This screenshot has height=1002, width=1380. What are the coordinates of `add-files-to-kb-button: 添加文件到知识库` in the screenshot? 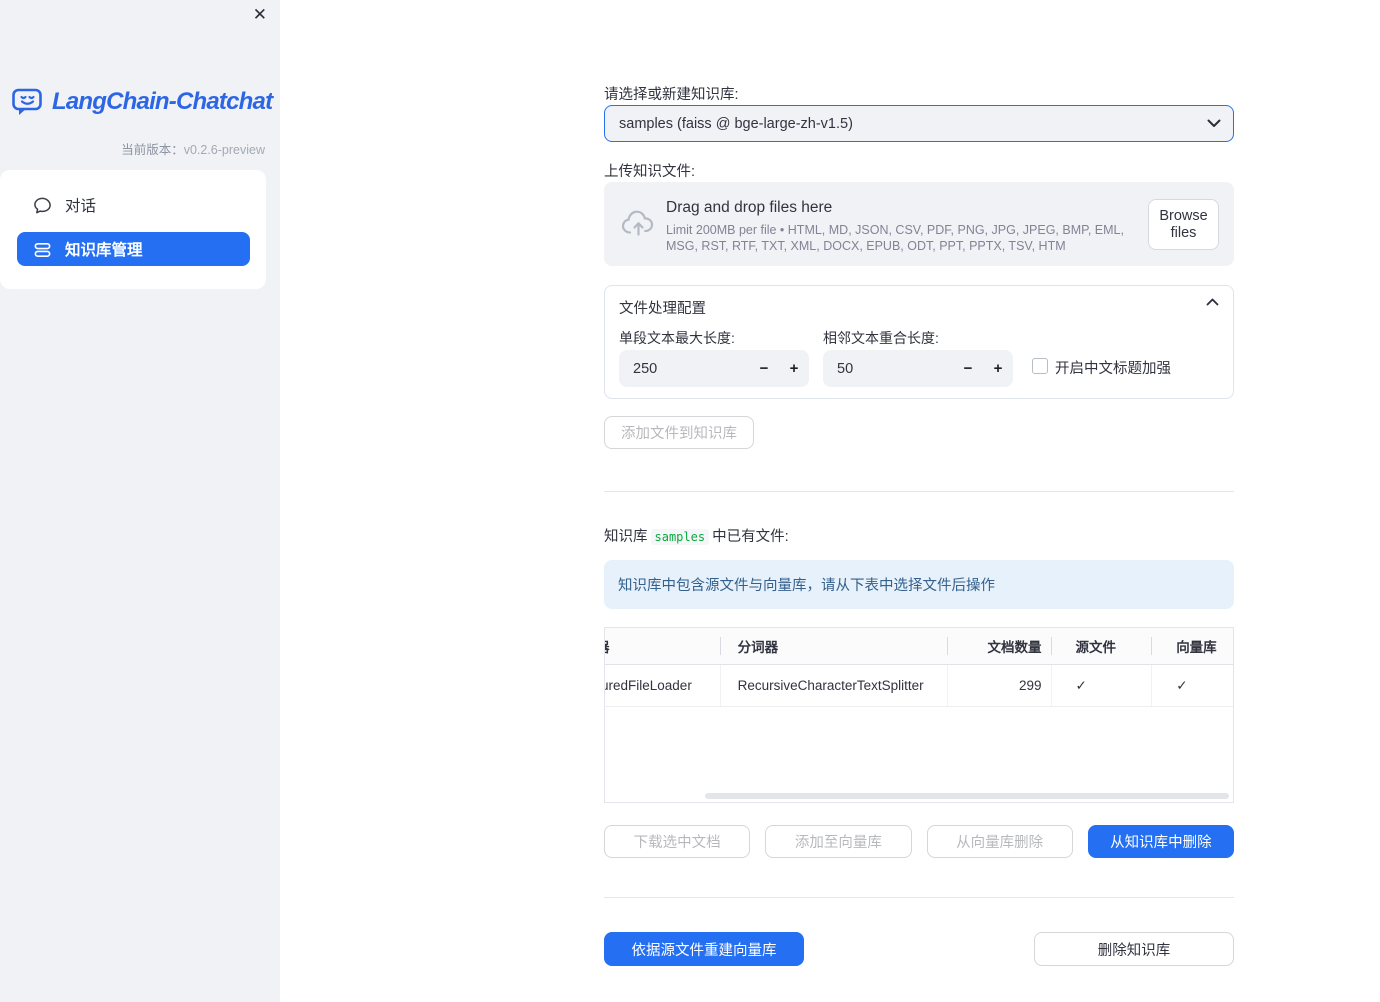 It's located at (679, 432).